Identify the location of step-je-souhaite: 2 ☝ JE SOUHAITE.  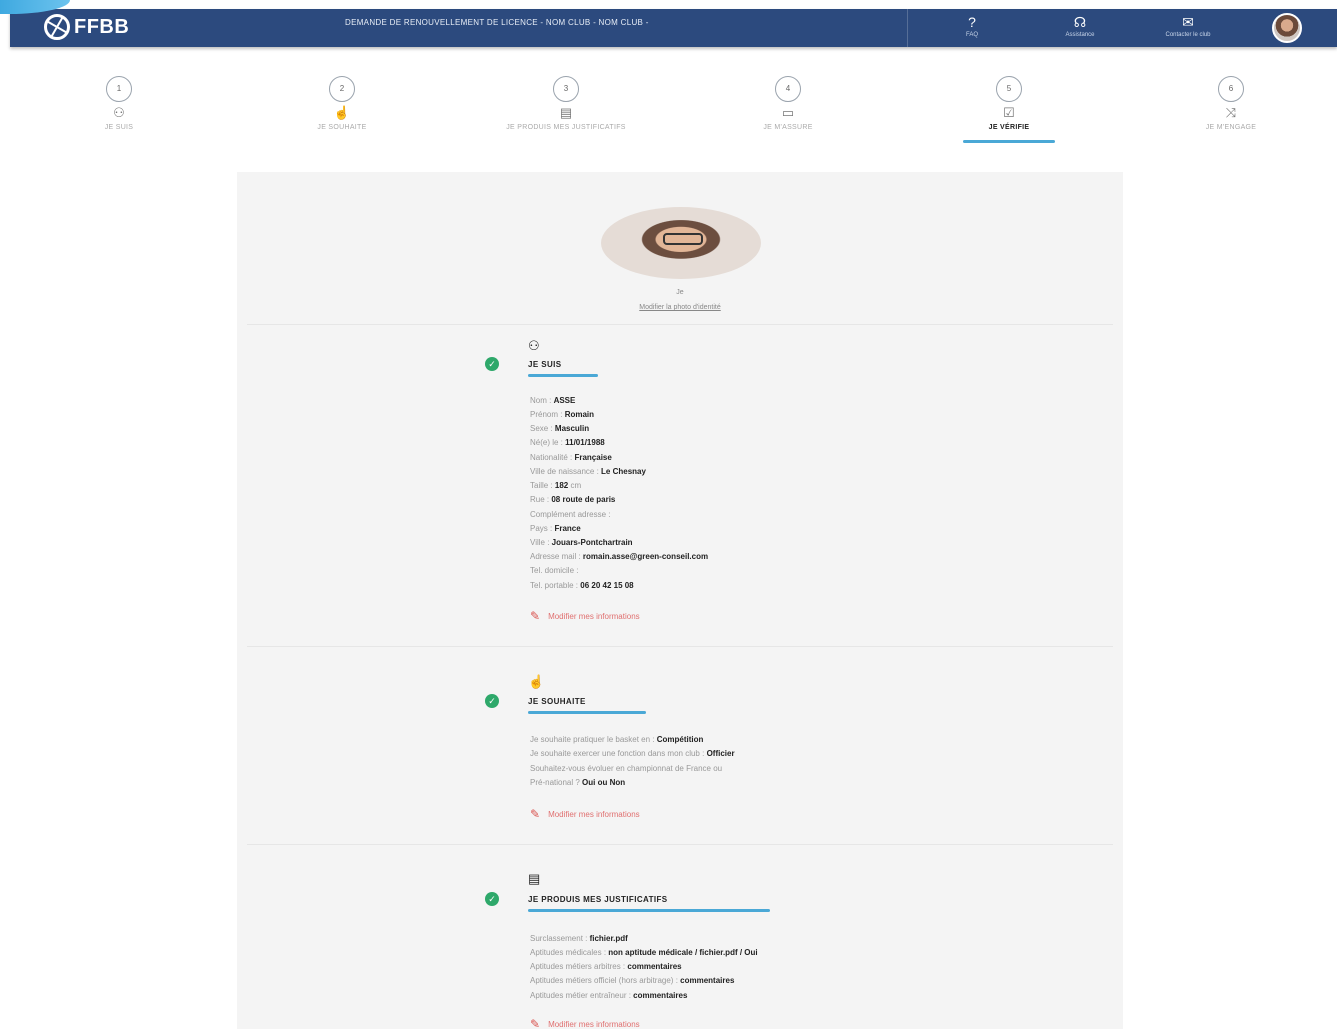
(342, 101).